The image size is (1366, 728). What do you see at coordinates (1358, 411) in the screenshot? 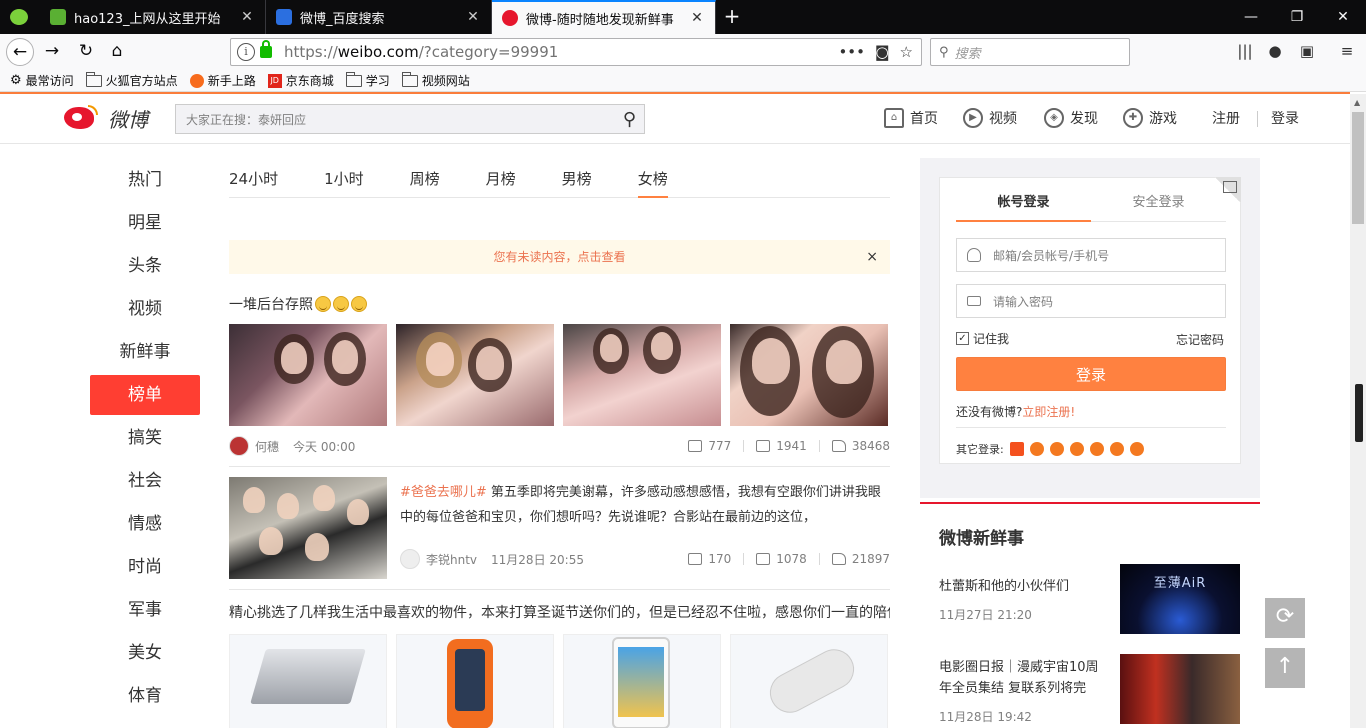
I see `page-scrollbar: ▲` at bounding box center [1358, 411].